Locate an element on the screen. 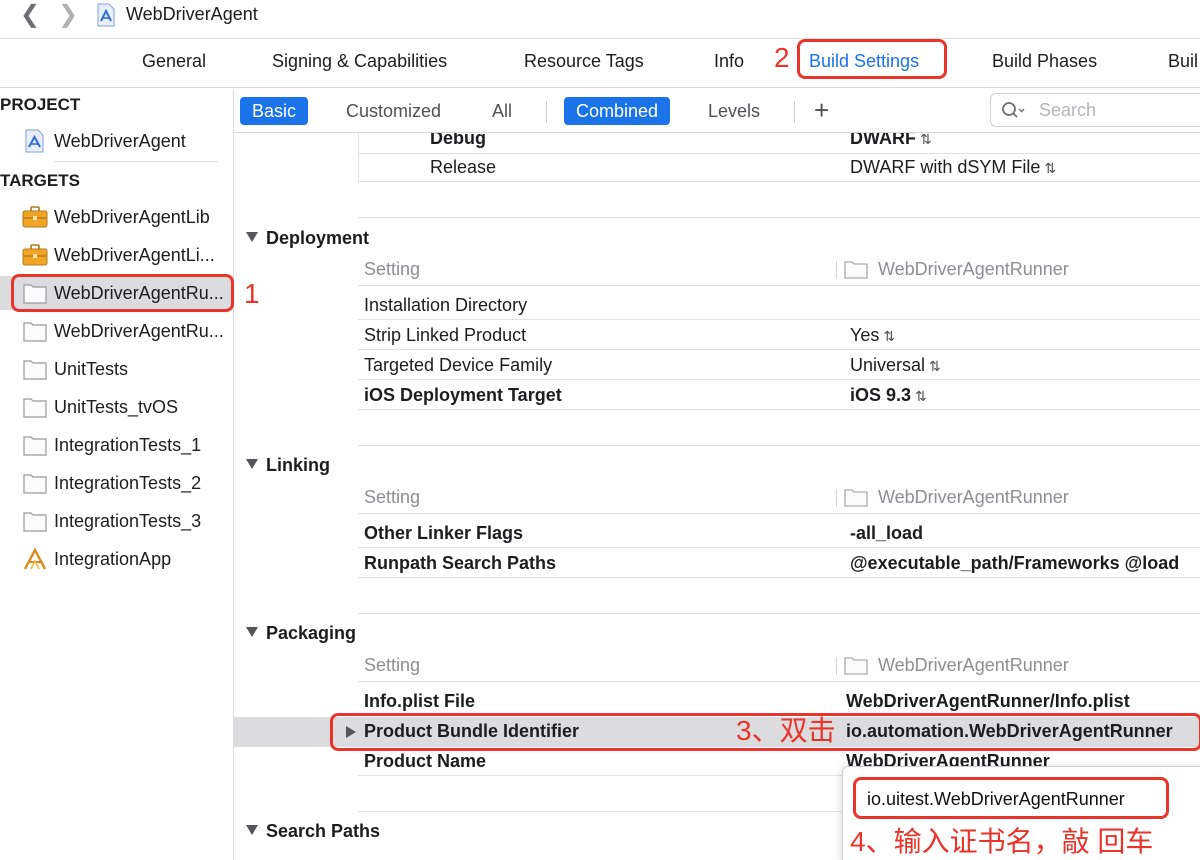  filter-all-button: All is located at coordinates (502, 111).